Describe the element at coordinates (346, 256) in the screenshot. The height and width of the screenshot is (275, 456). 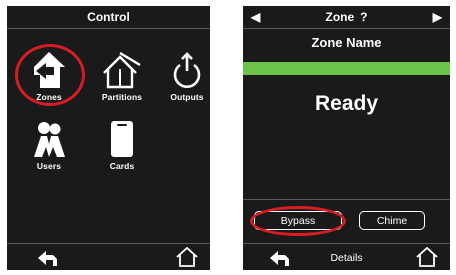
I see `right-bottom-bar: Details` at that location.